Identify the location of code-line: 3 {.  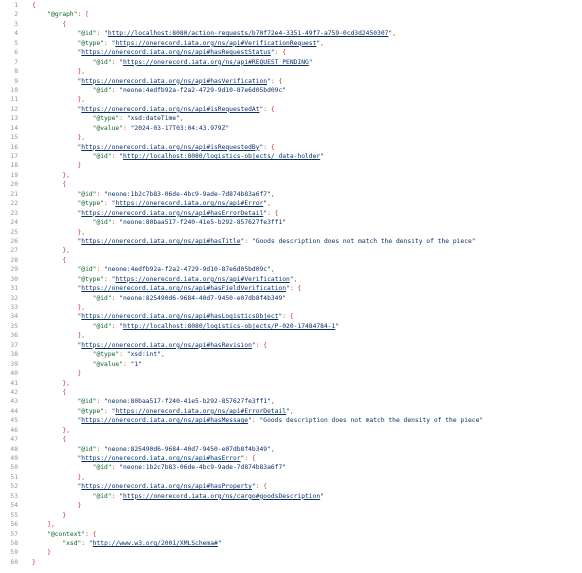
(291, 24).